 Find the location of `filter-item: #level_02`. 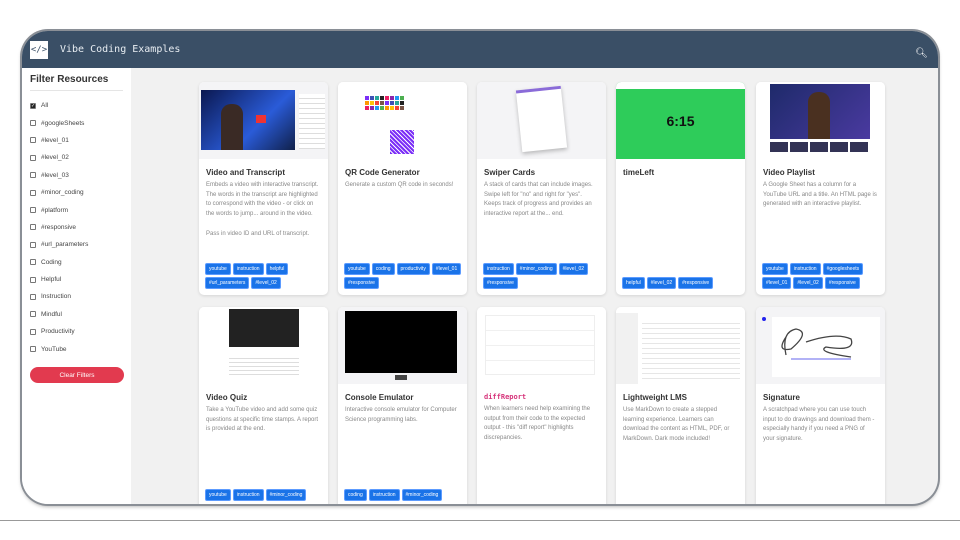

filter-item: #level_02 is located at coordinates (76, 157).